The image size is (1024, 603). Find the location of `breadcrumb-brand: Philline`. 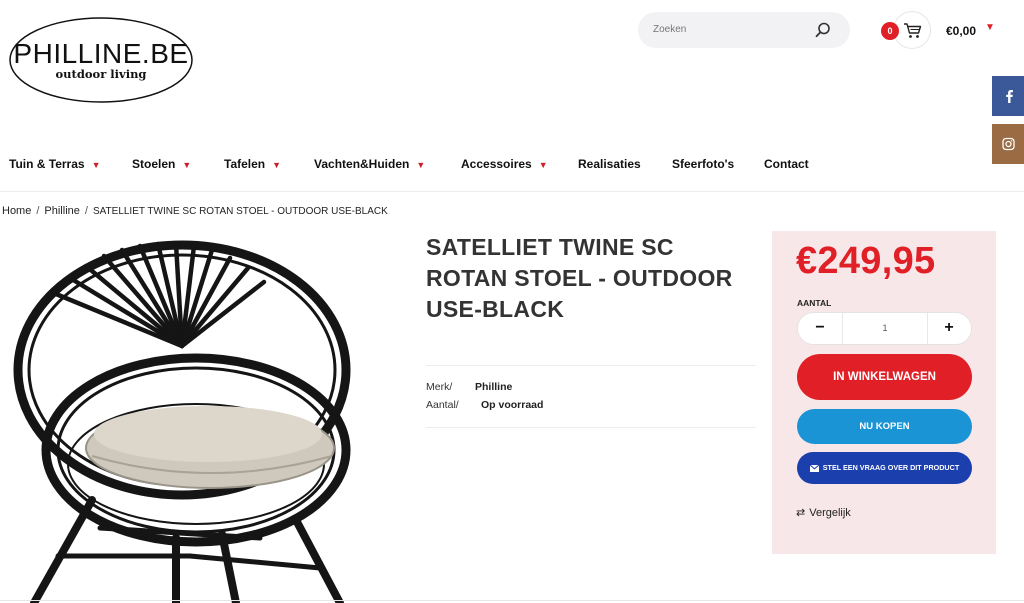

breadcrumb-brand: Philline is located at coordinates (61, 211).